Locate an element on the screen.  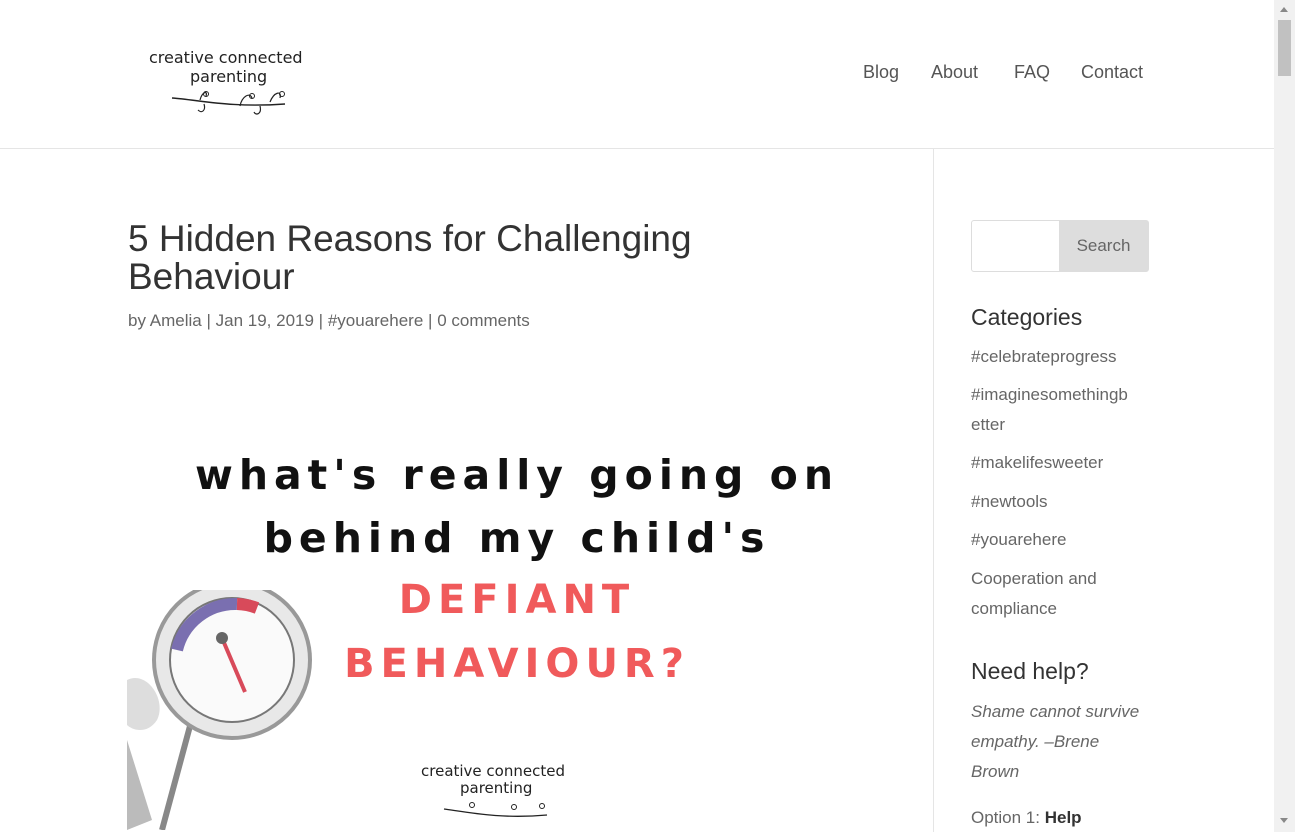
feature-logo-line2: parenting is located at coordinates (496, 788).